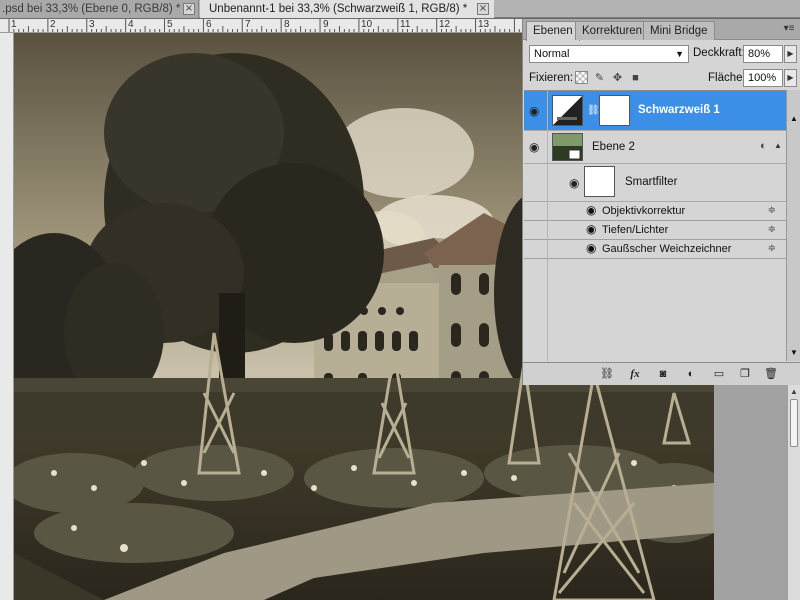 This screenshot has width=800, height=600. I want to click on ruler-label: 4, so click(131, 24).